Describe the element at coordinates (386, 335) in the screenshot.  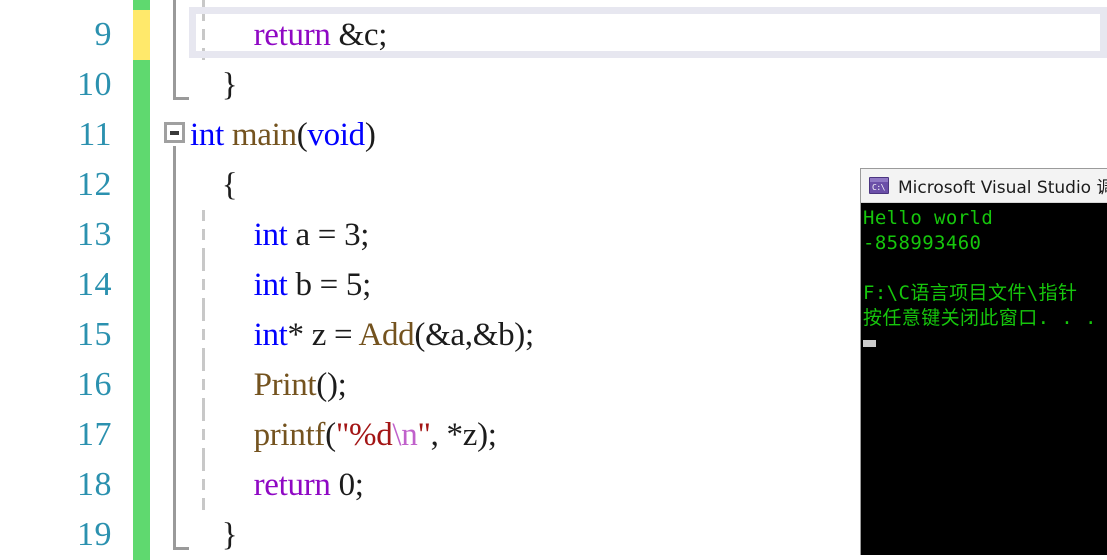
I see `code-token: Add` at that location.